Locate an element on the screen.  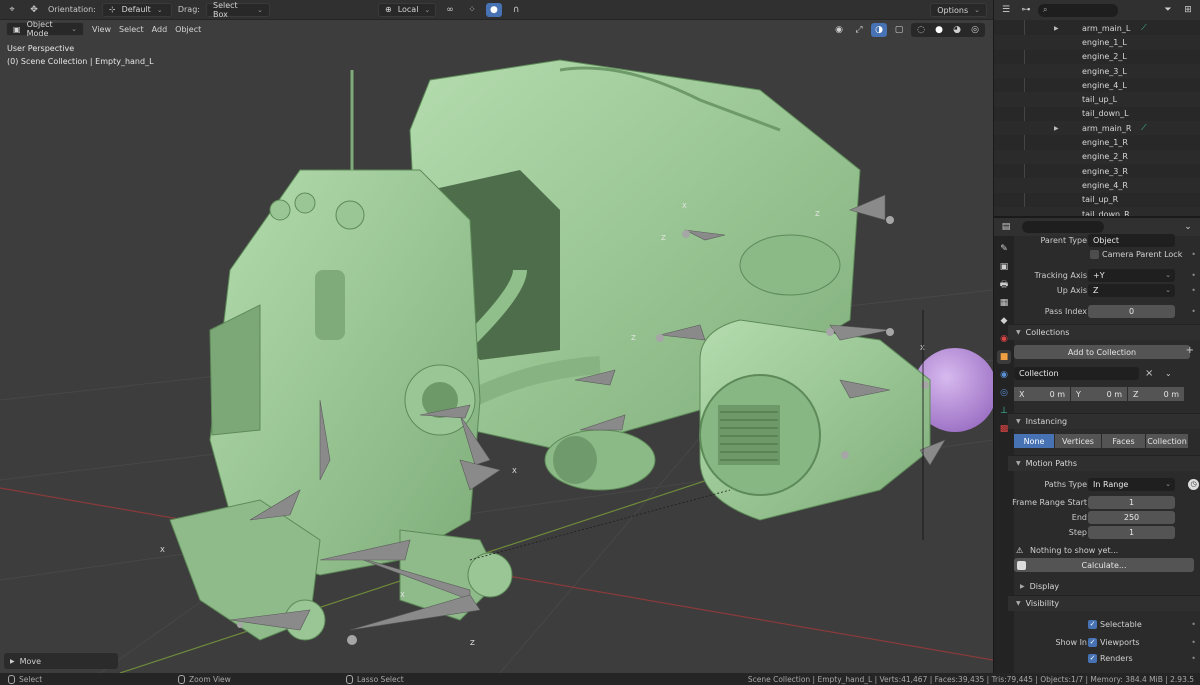
up-axis-dropdown: Z ⌄ is located at coordinates (1131, 290).